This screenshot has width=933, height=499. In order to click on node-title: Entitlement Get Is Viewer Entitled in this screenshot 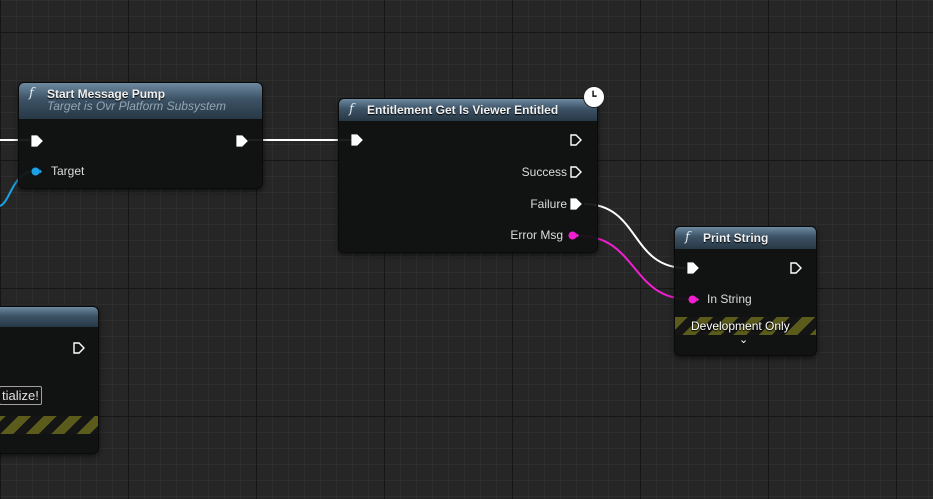, I will do `click(463, 110)`.